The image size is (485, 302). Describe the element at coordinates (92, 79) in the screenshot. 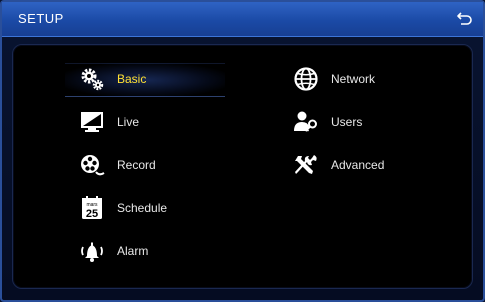

I see `gears-icon` at that location.